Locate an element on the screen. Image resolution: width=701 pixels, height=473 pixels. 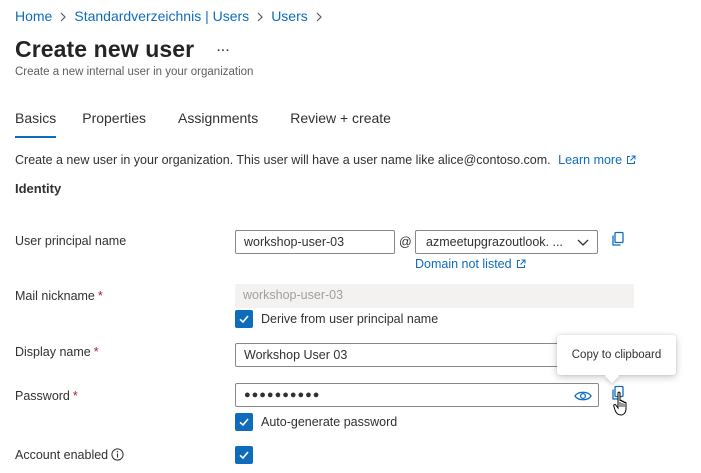
password-label: Password * is located at coordinates (46, 396).